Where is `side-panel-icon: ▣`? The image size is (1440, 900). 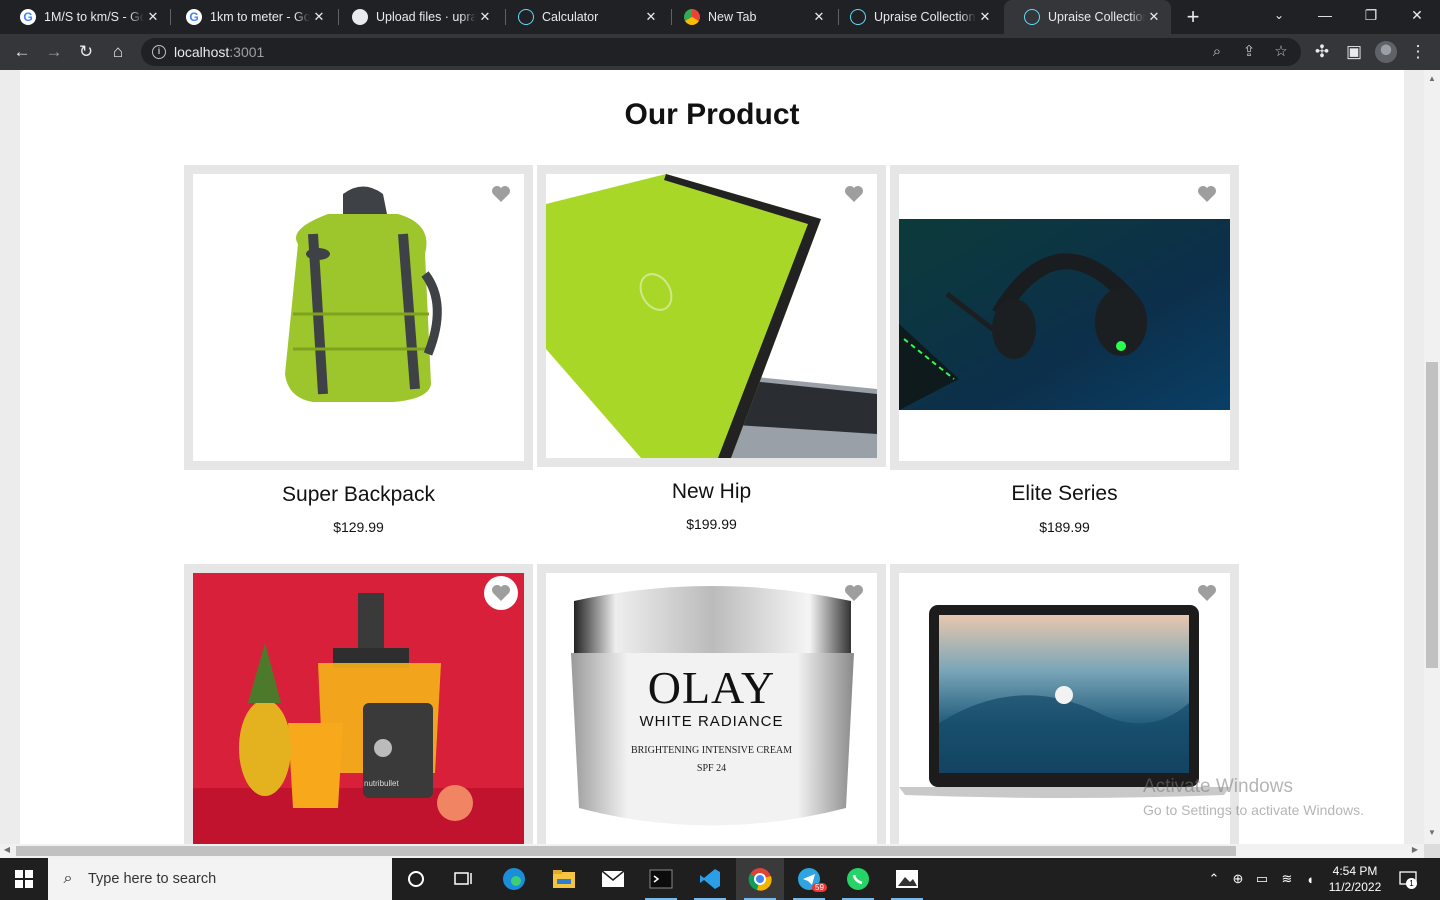
side-panel-icon: ▣ is located at coordinates (1354, 52).